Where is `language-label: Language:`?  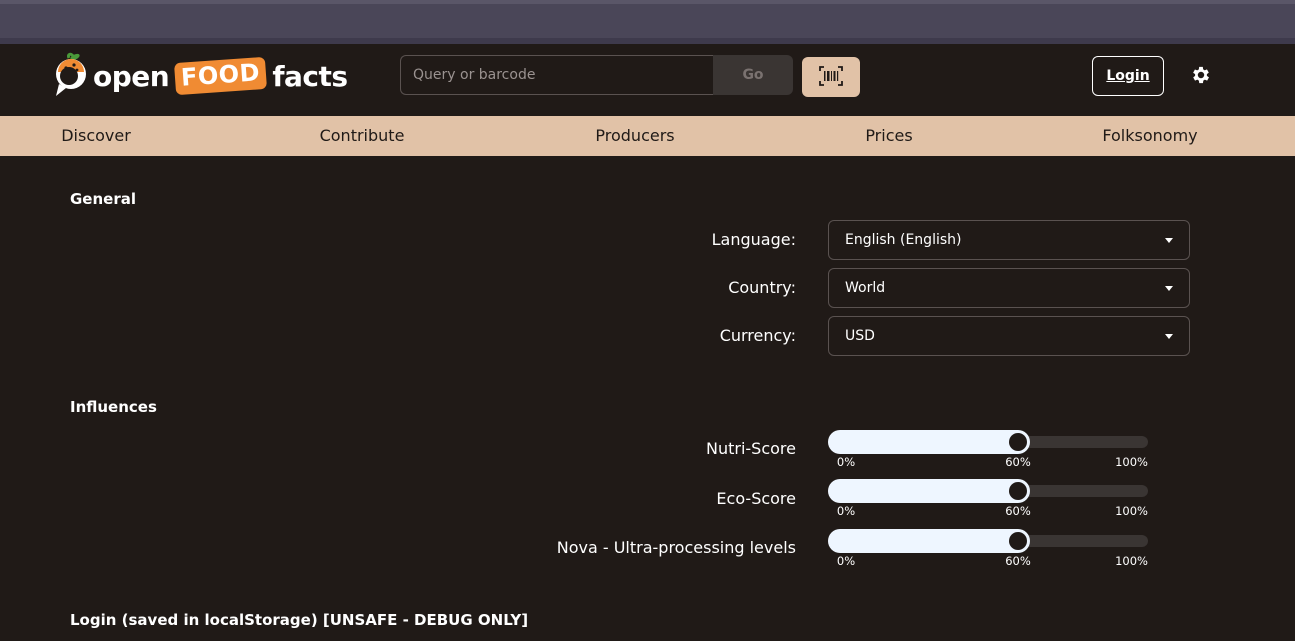
language-label: Language: is located at coordinates (753, 239).